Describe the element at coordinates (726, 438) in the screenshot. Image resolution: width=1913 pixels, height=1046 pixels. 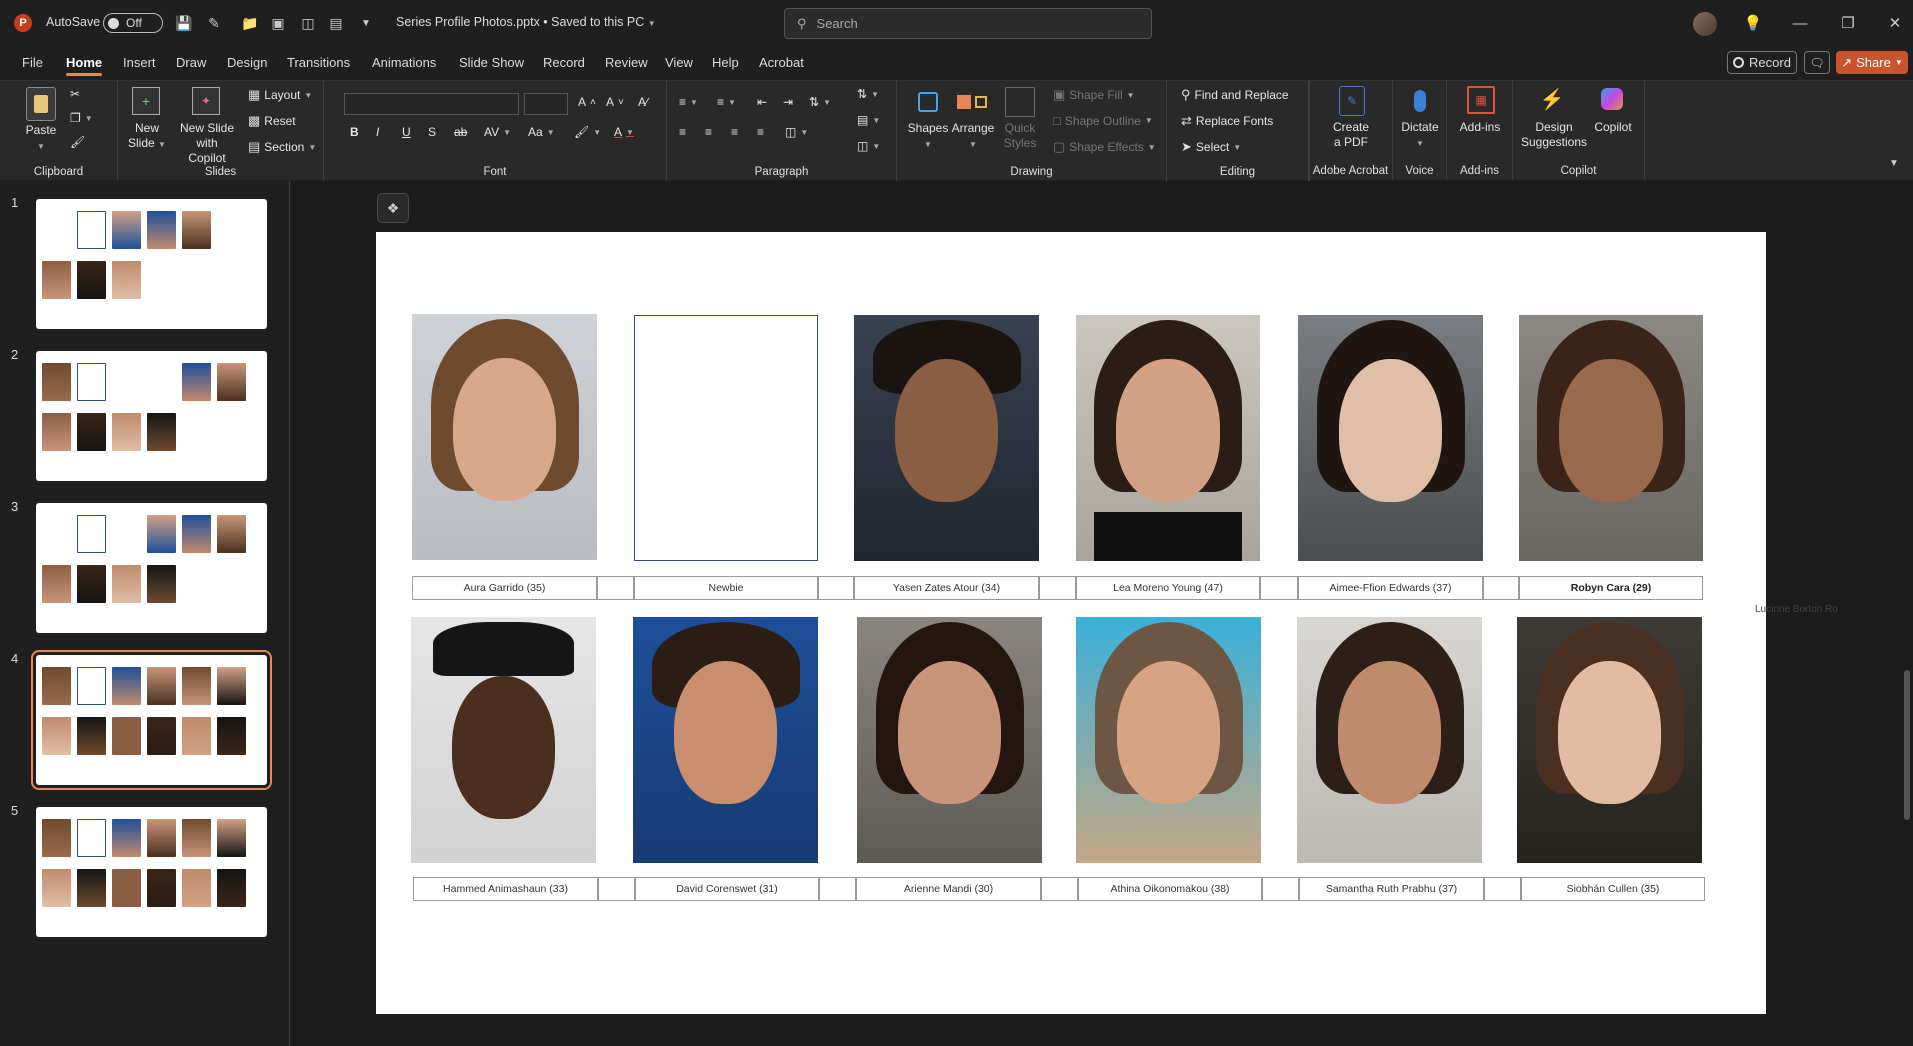
I see `photo-placeholder-newbie` at that location.